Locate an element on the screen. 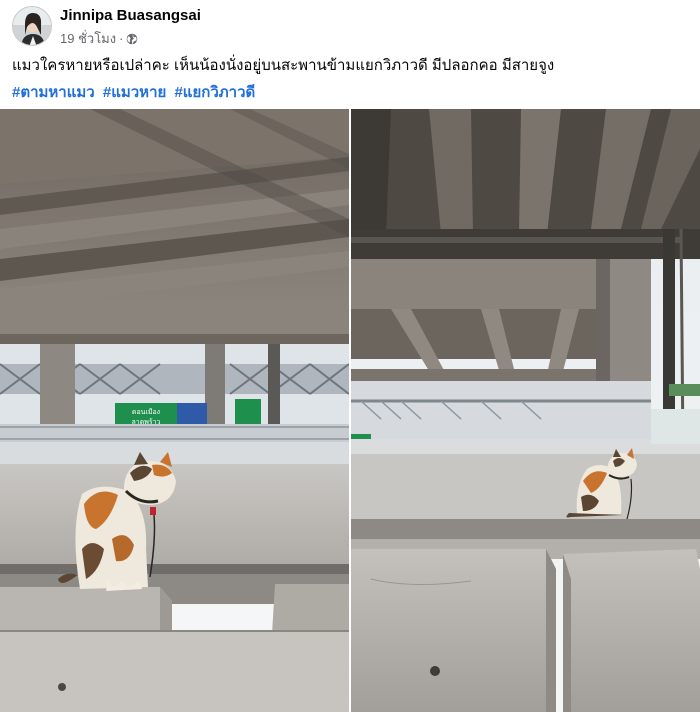  post-timestamp: 19 ชั่วโมง is located at coordinates (88, 38).